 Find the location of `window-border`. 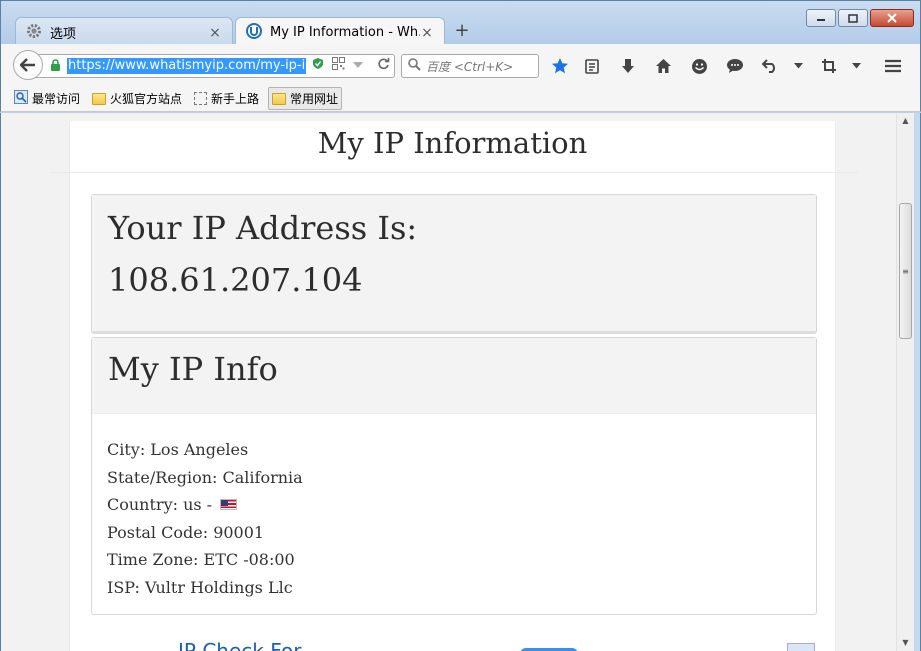

window-border is located at coordinates (917, 382).